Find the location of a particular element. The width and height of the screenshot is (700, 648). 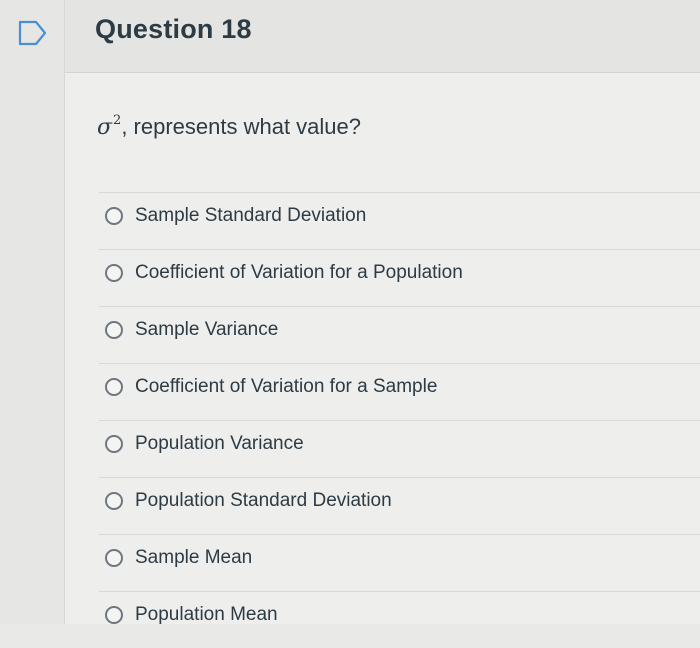

question-title: Question 18 is located at coordinates (173, 29).